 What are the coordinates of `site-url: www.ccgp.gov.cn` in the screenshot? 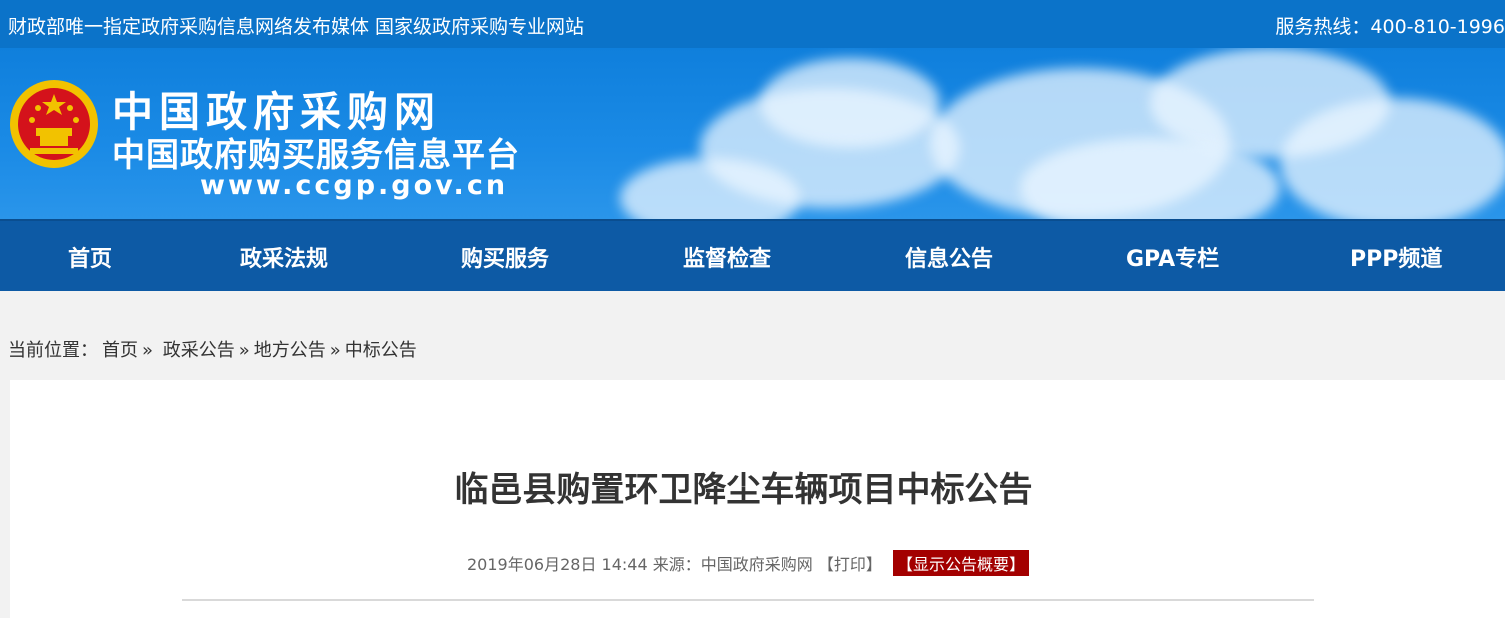 It's located at (354, 185).